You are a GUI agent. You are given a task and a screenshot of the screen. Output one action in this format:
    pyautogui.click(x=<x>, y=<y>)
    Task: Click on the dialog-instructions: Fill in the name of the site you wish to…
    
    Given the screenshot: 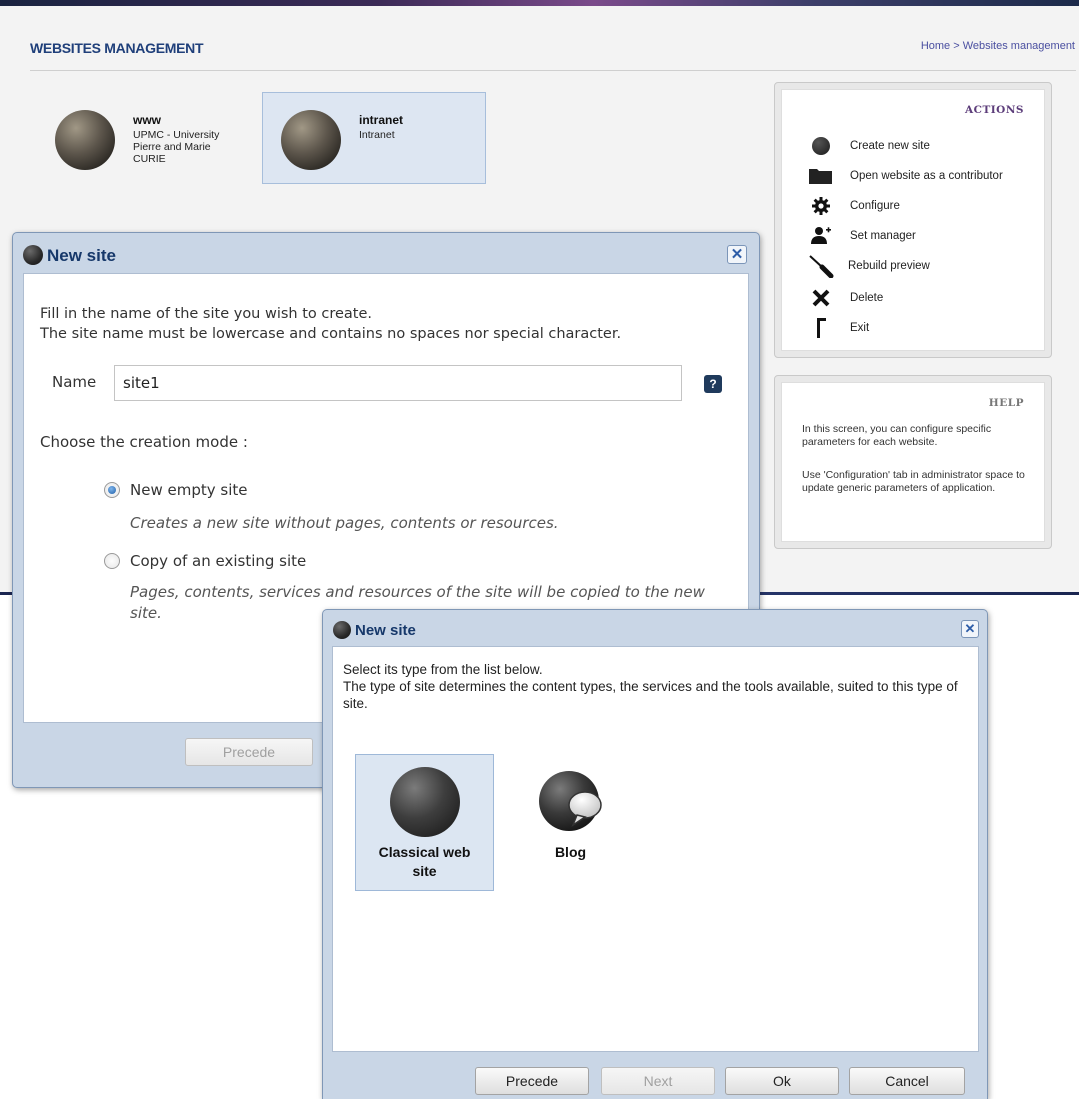 What is the action you would take?
    pyautogui.click(x=331, y=324)
    